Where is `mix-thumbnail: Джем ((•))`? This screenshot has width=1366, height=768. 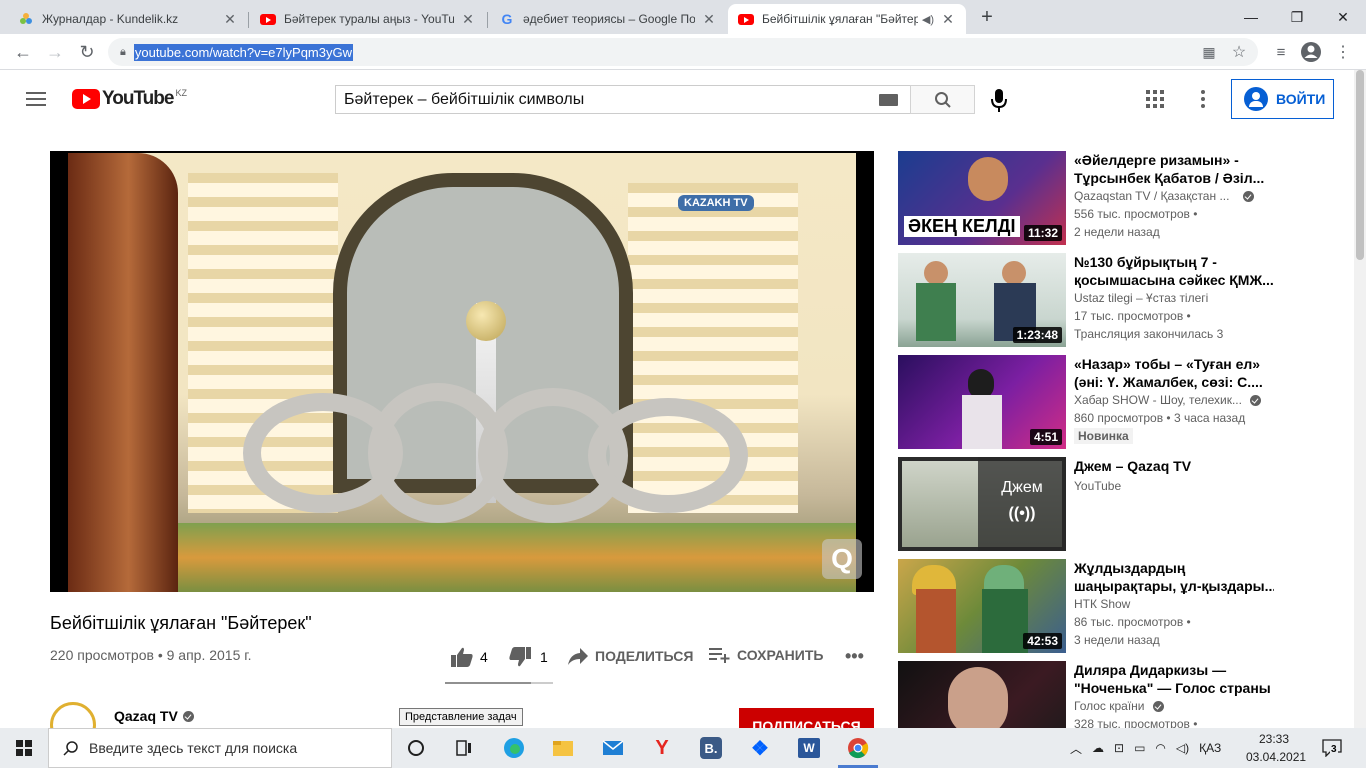 mix-thumbnail: Джем ((•)) is located at coordinates (982, 504).